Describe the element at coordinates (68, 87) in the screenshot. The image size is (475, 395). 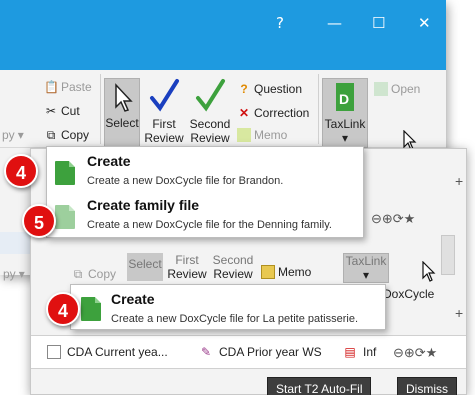
I see `paste-button: 📋 Paste` at that location.